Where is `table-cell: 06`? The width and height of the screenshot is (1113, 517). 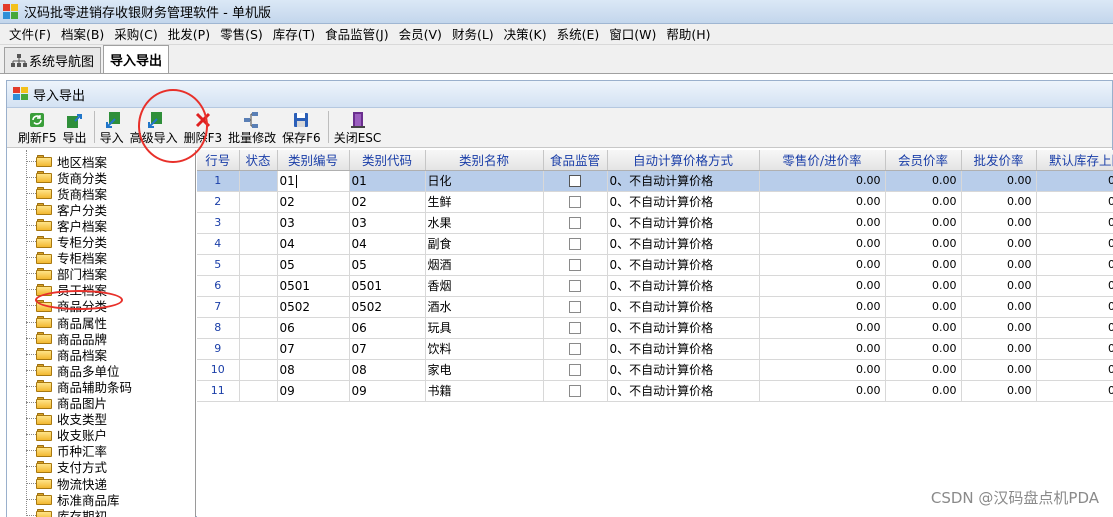
table-cell: 06 is located at coordinates (387, 328).